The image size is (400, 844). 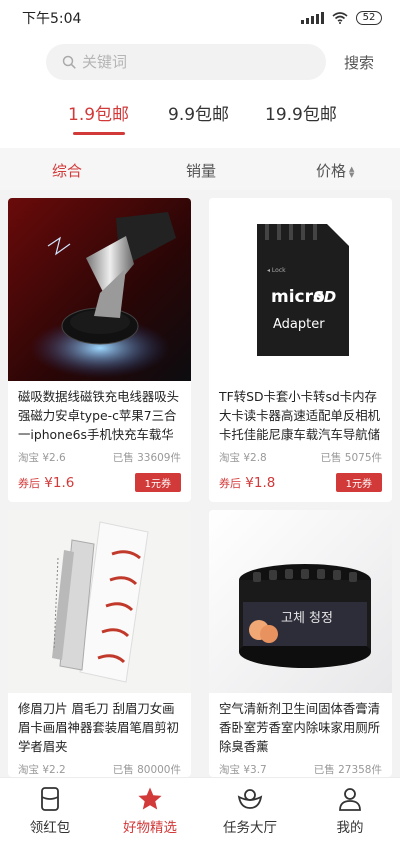 I want to click on product-meta: 淘宝 ¥2.2 已售 80000件, so click(x=99, y=766).